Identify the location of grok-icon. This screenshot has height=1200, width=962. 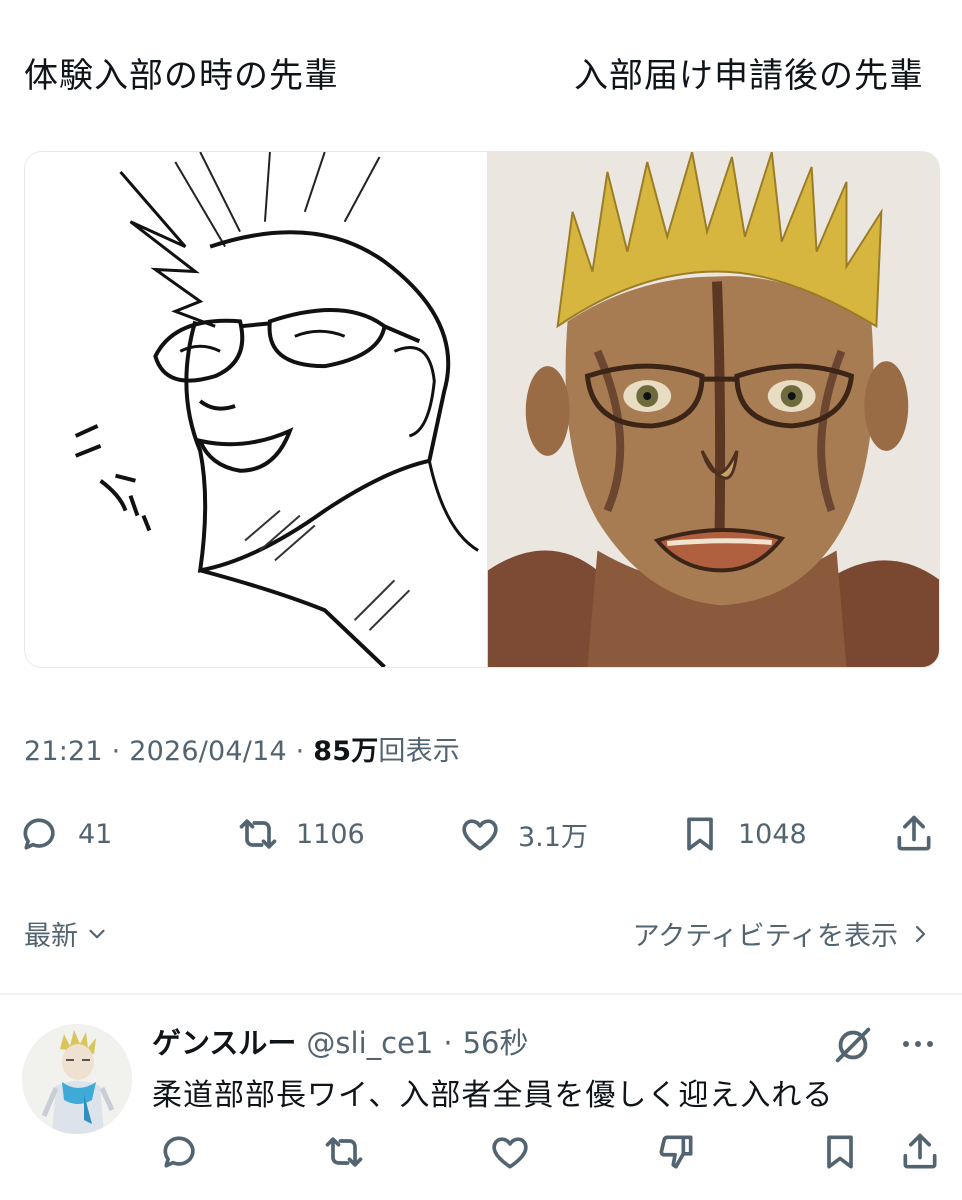
(853, 1045).